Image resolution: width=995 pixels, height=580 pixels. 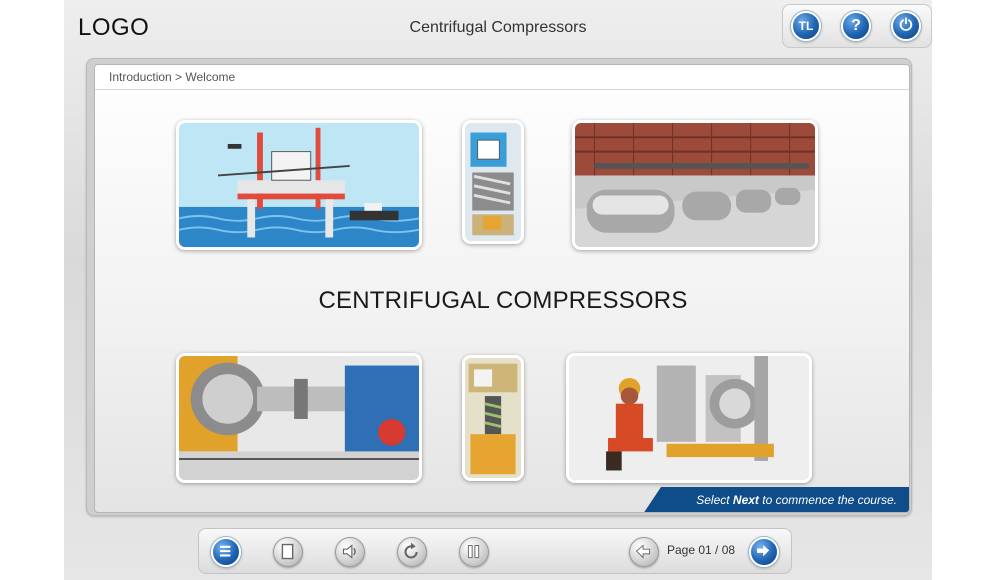 What do you see at coordinates (503, 300) in the screenshot?
I see `main-heading: CENTRIFUGAL COMPRESSORS` at bounding box center [503, 300].